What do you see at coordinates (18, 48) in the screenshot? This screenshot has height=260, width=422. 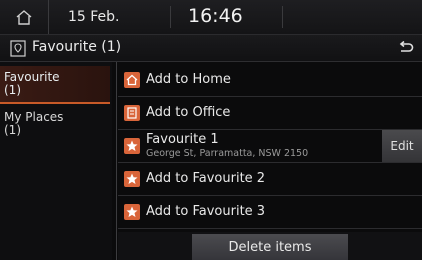 I see `location-pin-icon` at bounding box center [18, 48].